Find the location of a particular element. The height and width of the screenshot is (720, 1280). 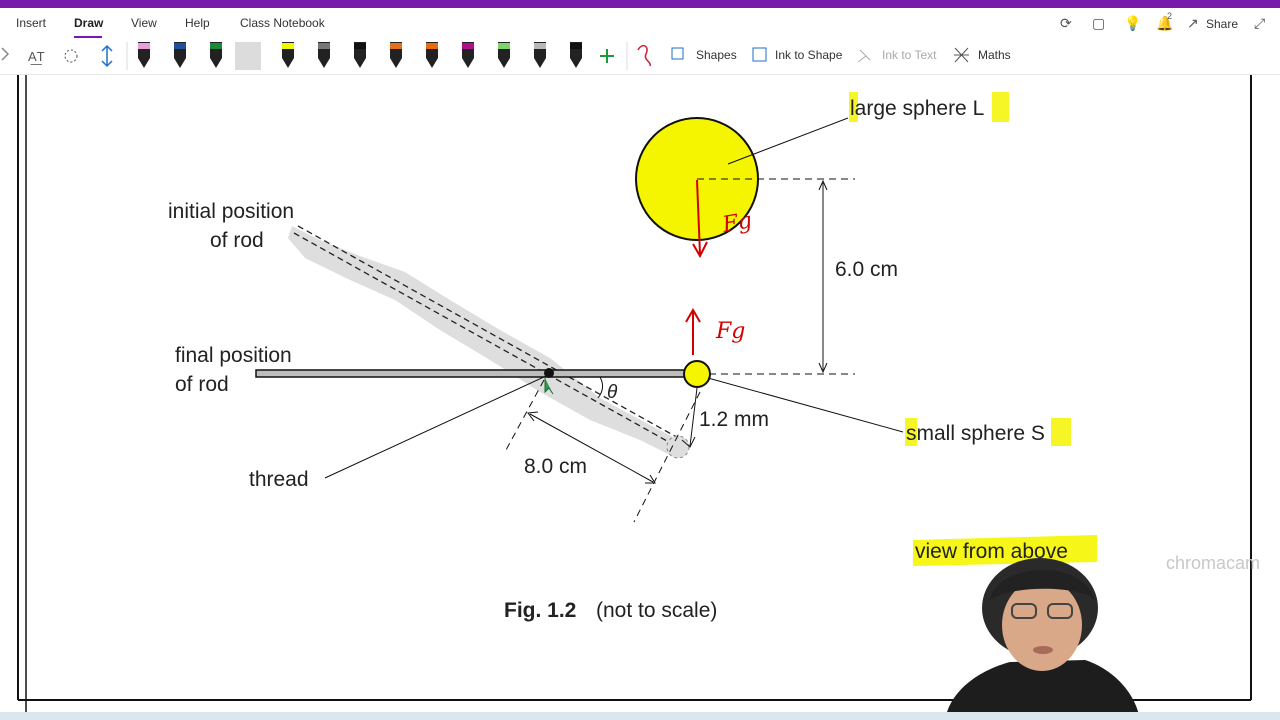

shapes-icon is located at coordinates (677, 53).